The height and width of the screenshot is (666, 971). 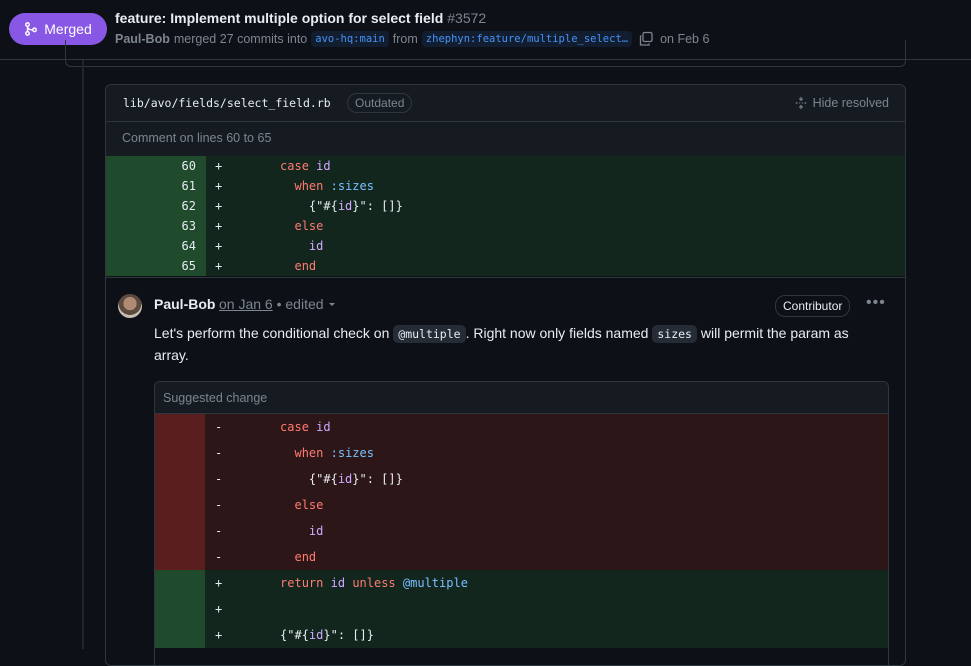 I want to click on deleted-line: - id, so click(x=521, y=531).